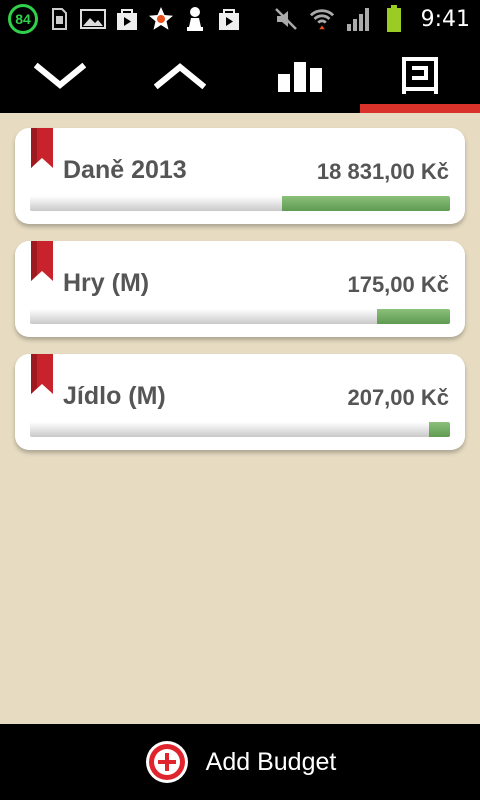  I want to click on signal-icon, so click(358, 19).